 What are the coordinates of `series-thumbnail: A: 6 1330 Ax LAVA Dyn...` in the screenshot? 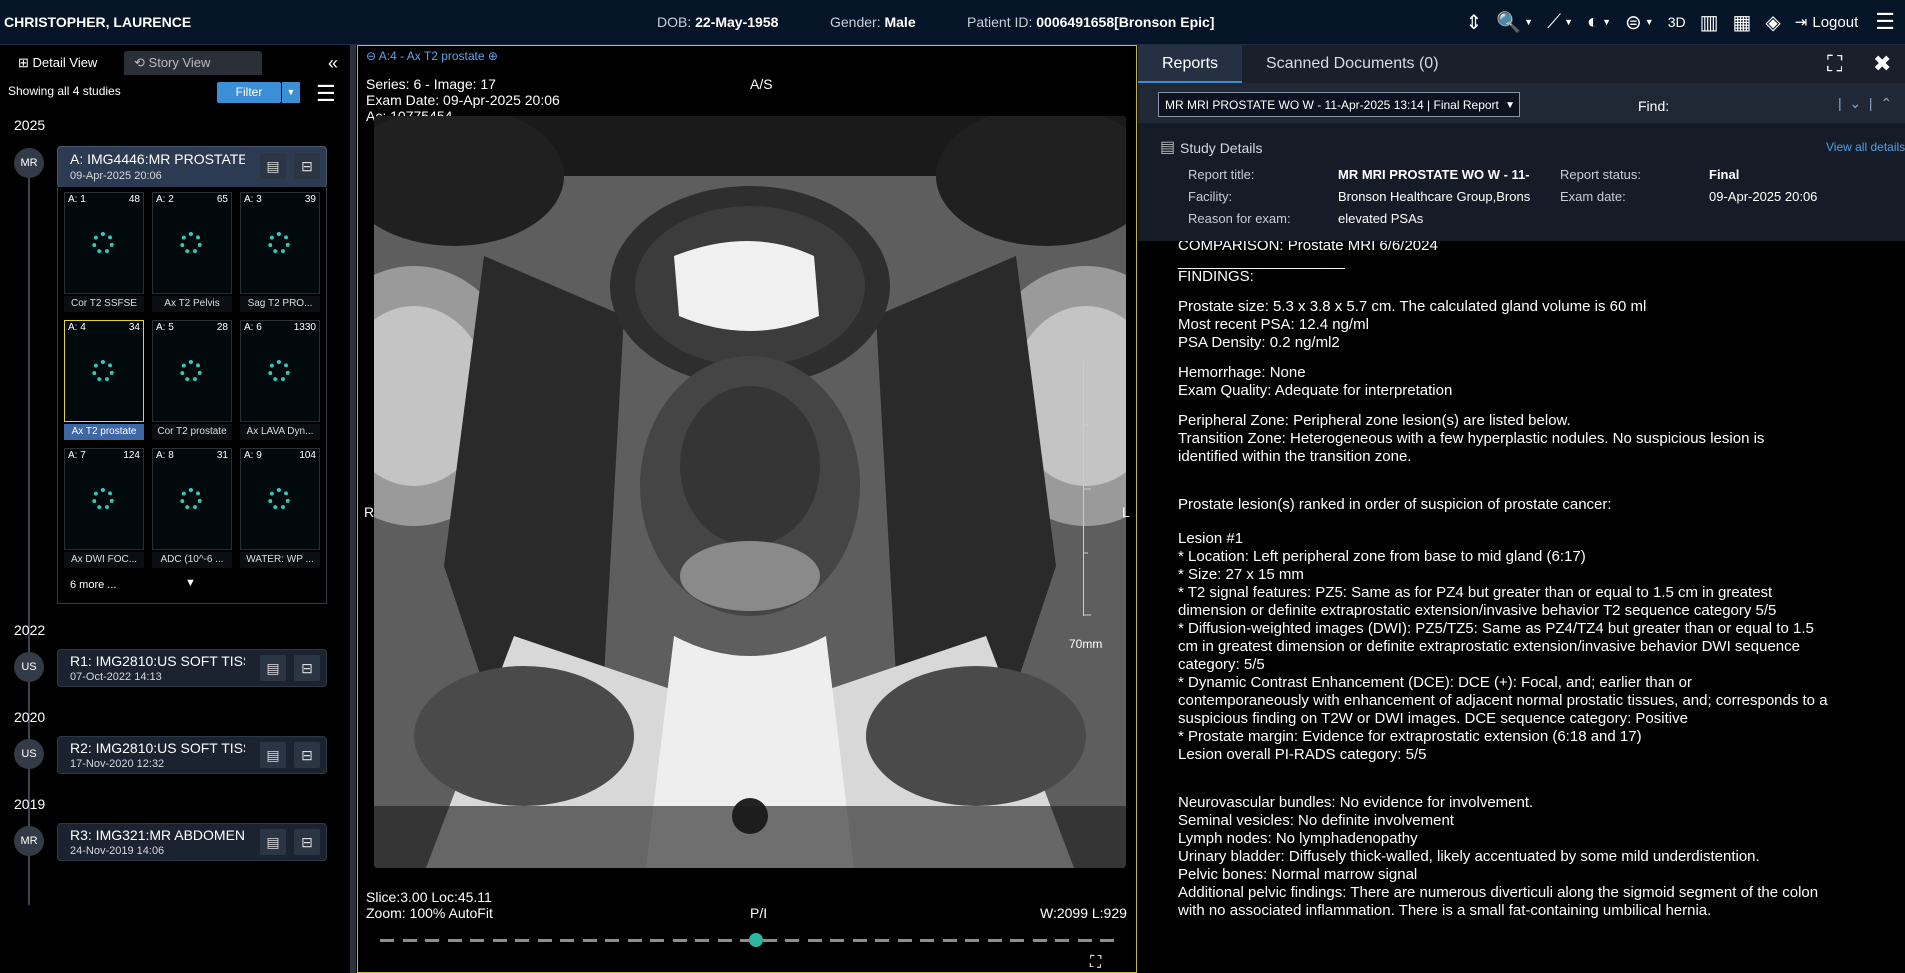 It's located at (280, 381).